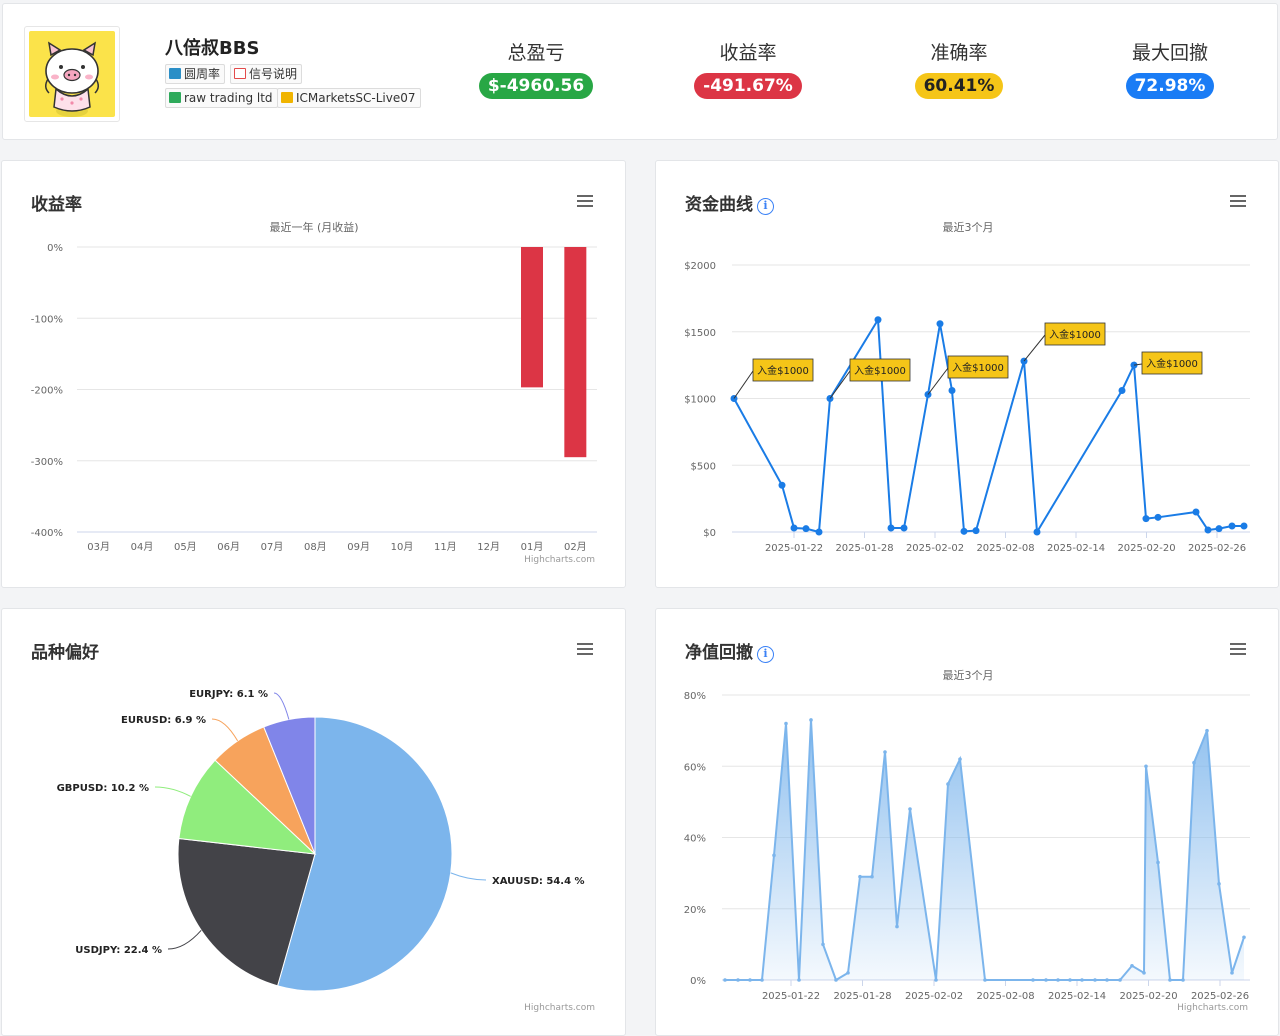 Image resolution: width=1280 pixels, height=1036 pixels. Describe the element at coordinates (695, 696) in the screenshot. I see `y-tick-label: 80%` at that location.